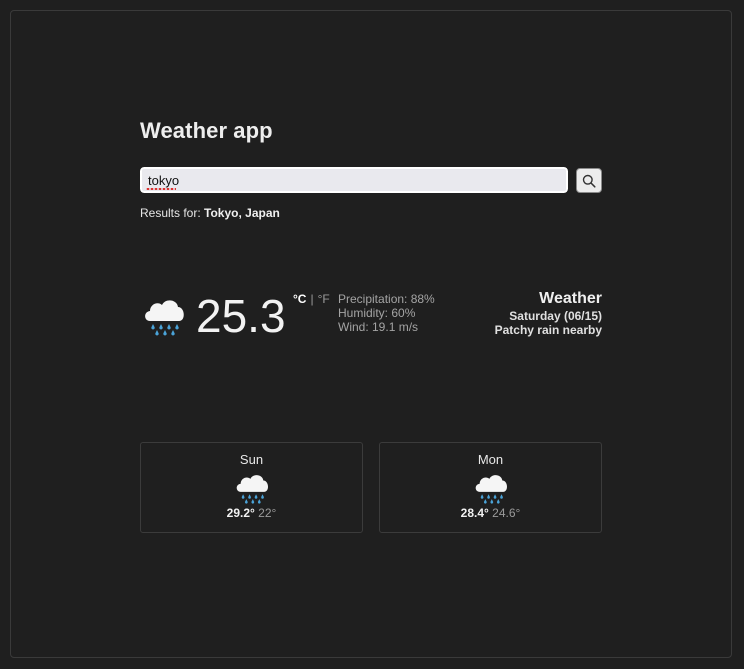 The height and width of the screenshot is (669, 744). I want to click on search-input, so click(354, 180).